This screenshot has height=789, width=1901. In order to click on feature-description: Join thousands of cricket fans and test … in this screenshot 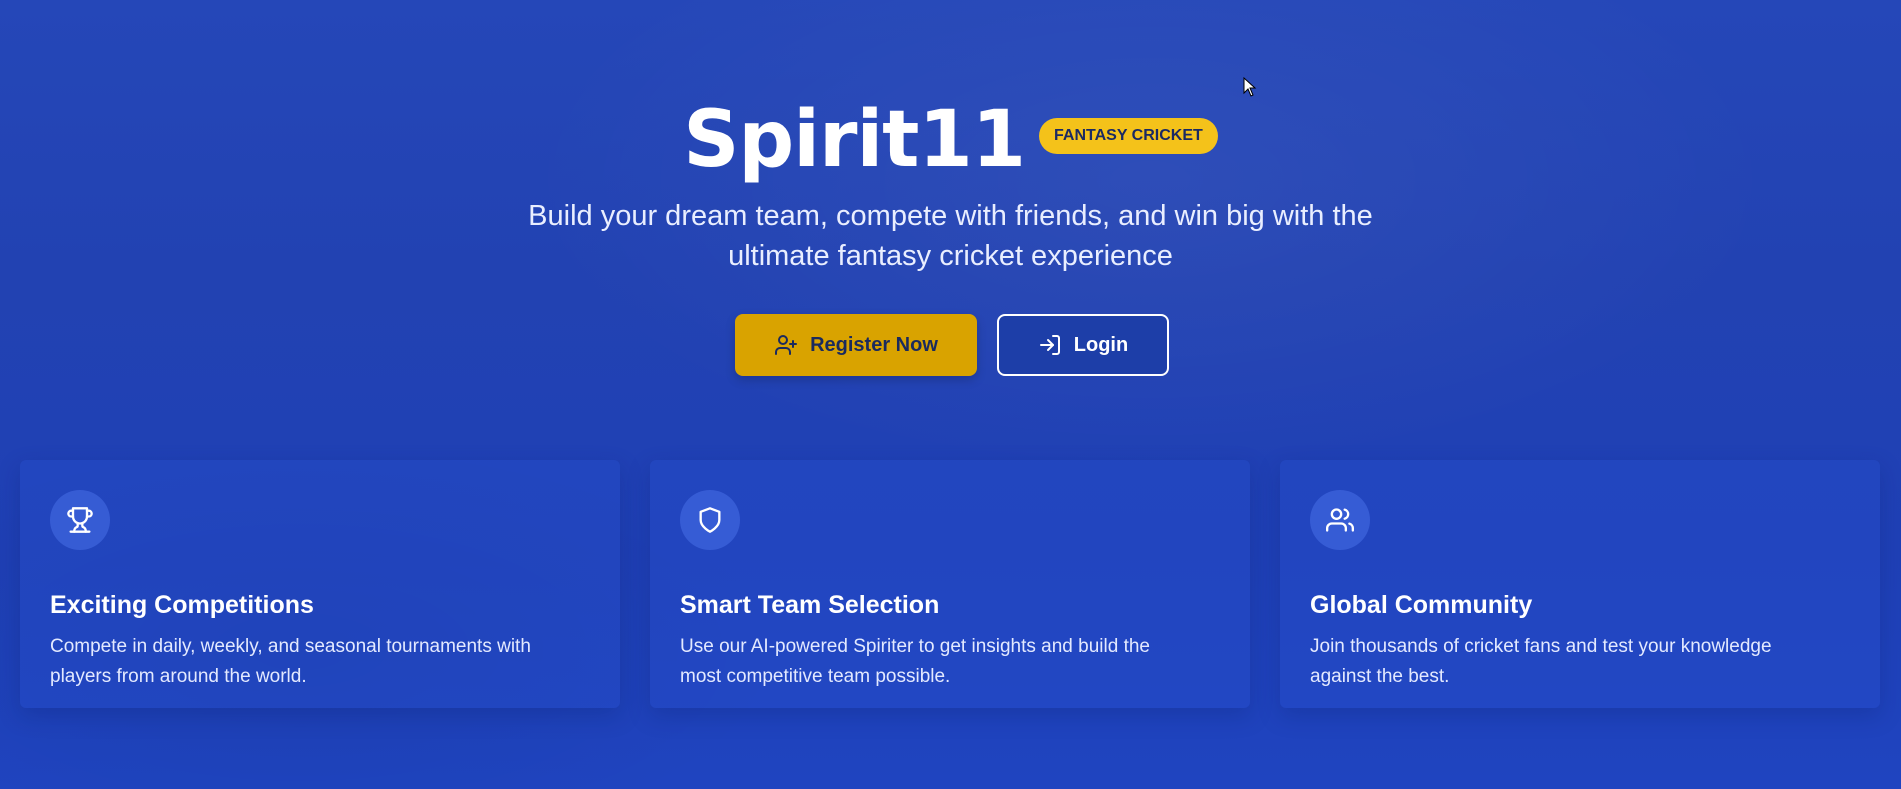, I will do `click(1580, 662)`.